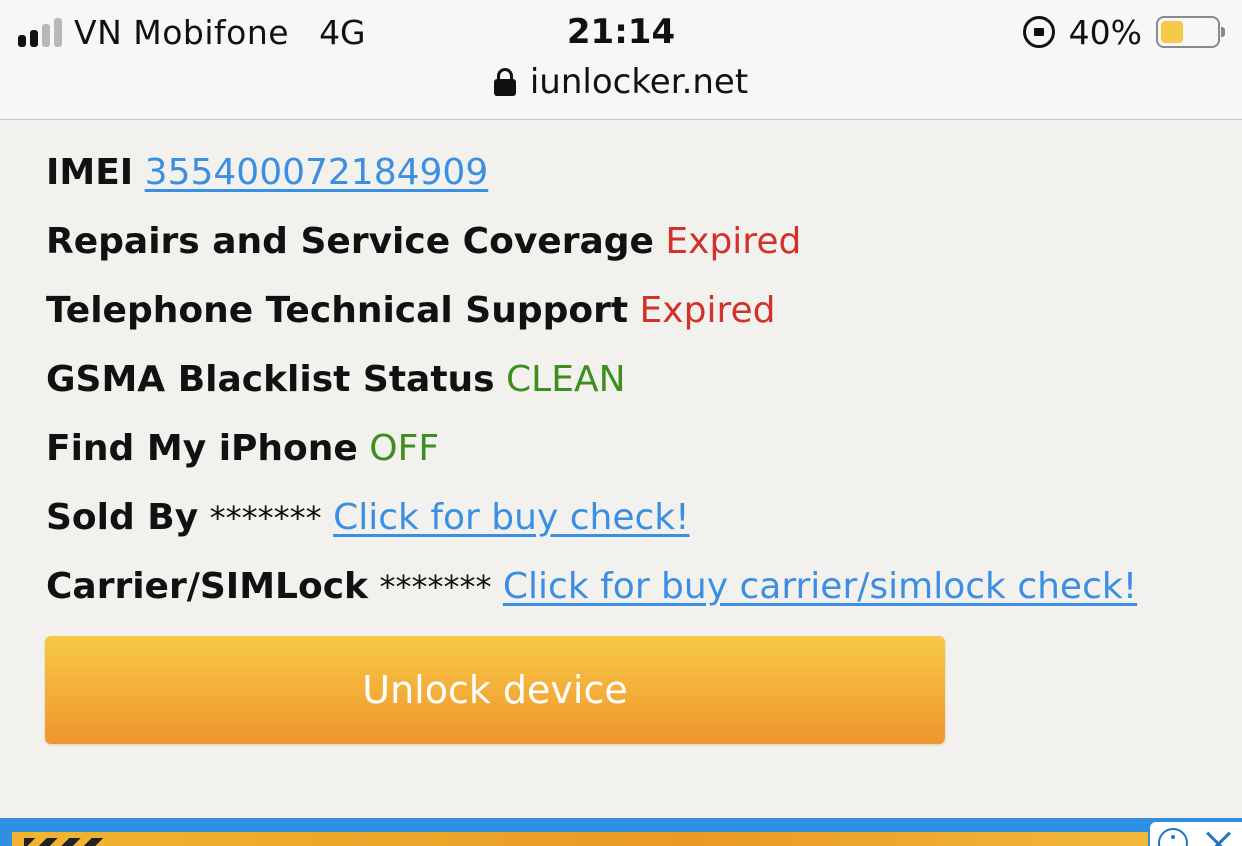 Image resolution: width=1242 pixels, height=846 pixels. What do you see at coordinates (733, 241) in the screenshot?
I see `repairs-status: Expired` at bounding box center [733, 241].